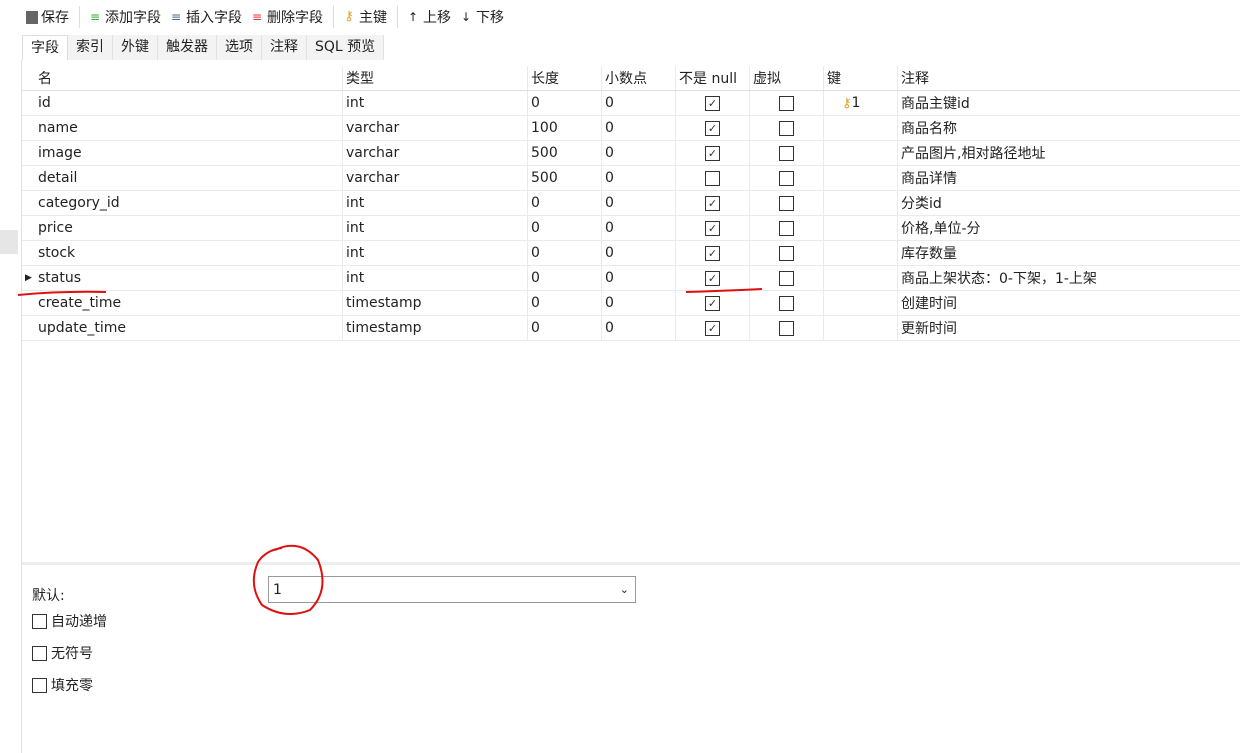  Describe the element at coordinates (189, 253) in the screenshot. I see `field-name: stock` at that location.